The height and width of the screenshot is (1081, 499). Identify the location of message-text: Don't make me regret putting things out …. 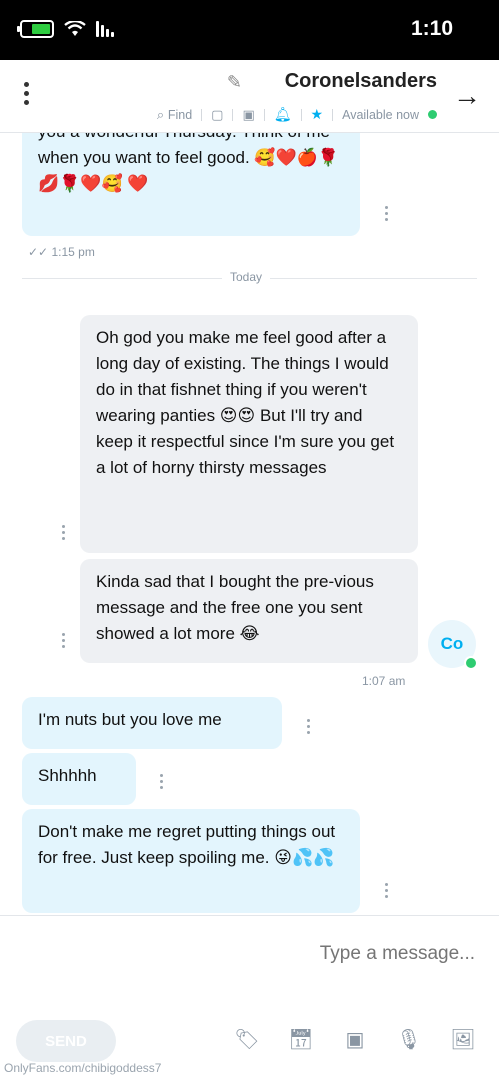
(187, 844).